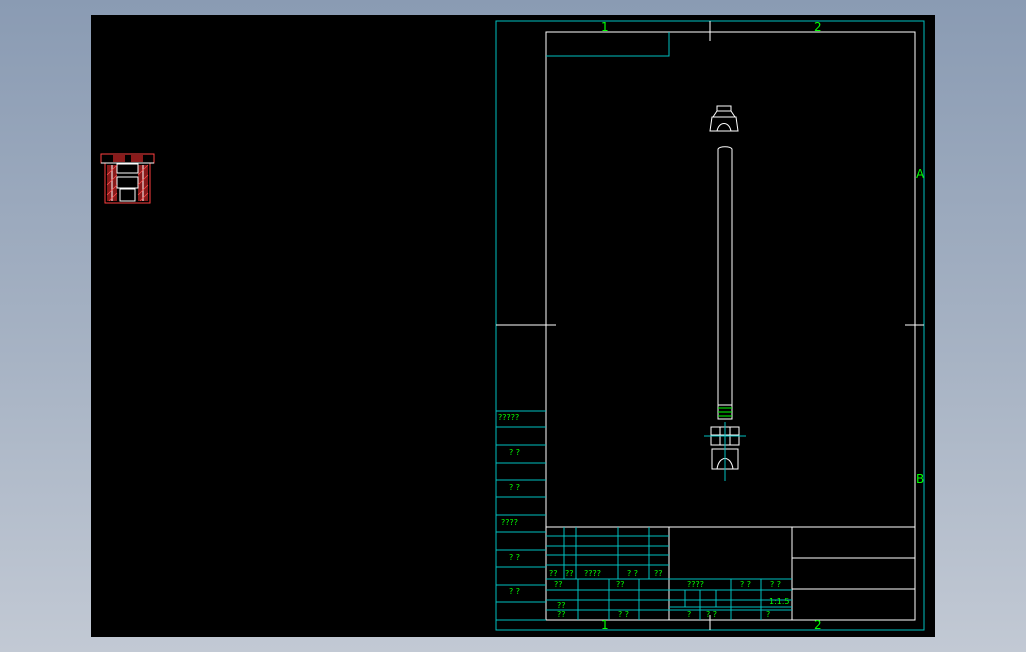 This screenshot has width=1026, height=652. I want to click on top-cap, so click(724, 118).